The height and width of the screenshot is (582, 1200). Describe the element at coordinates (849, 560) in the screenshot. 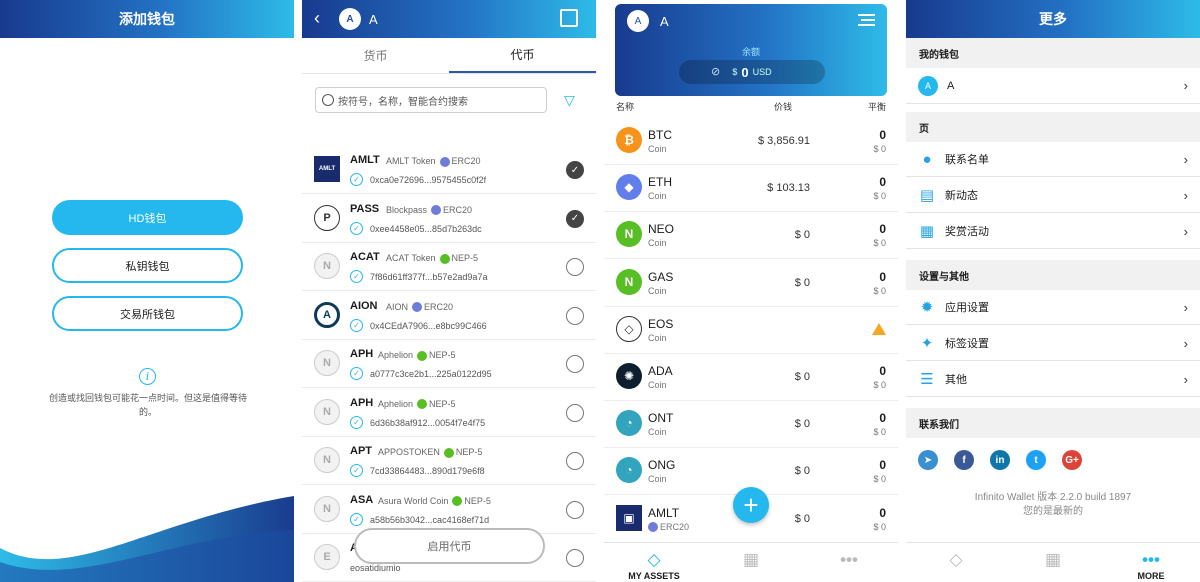

I see `nav-more: •••` at that location.